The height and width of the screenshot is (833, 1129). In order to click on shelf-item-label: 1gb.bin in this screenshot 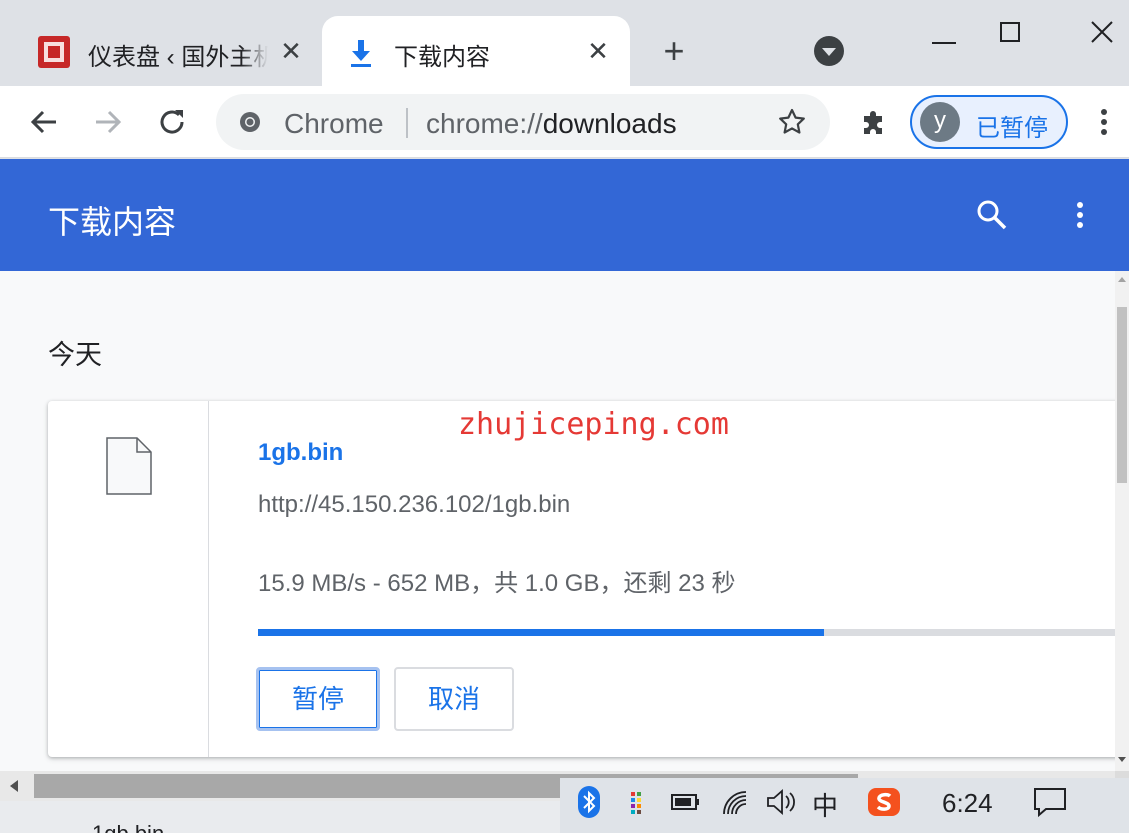, I will do `click(128, 828)`.